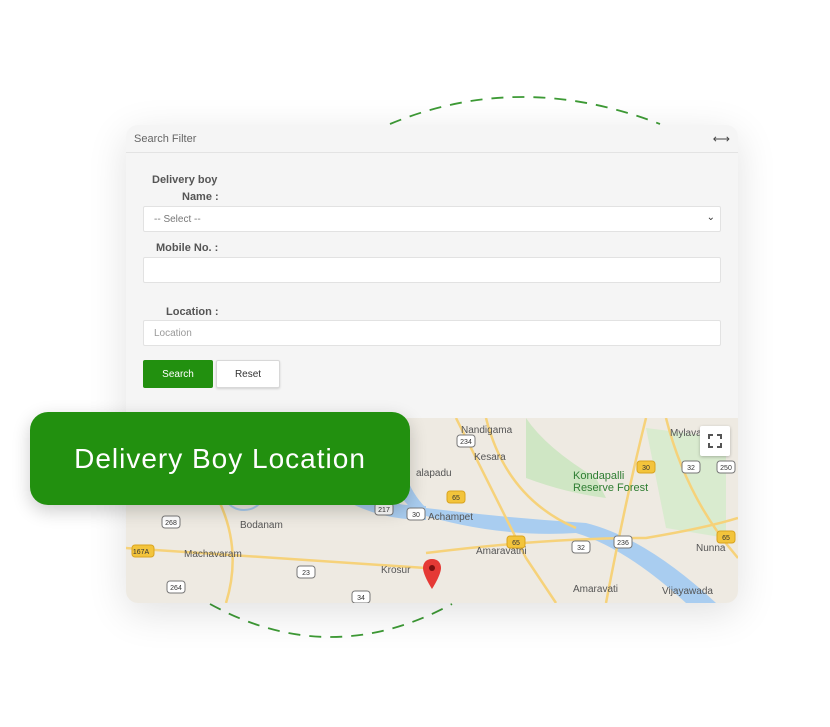 The width and height of the screenshot is (830, 727). I want to click on select-value: -- Select --, so click(177, 219).